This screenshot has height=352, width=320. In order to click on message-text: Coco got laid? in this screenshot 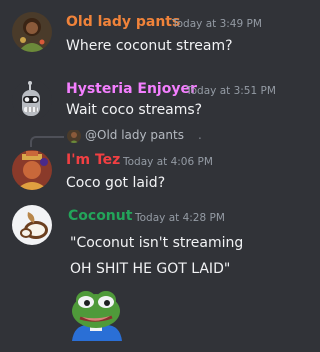, I will do `click(116, 183)`.